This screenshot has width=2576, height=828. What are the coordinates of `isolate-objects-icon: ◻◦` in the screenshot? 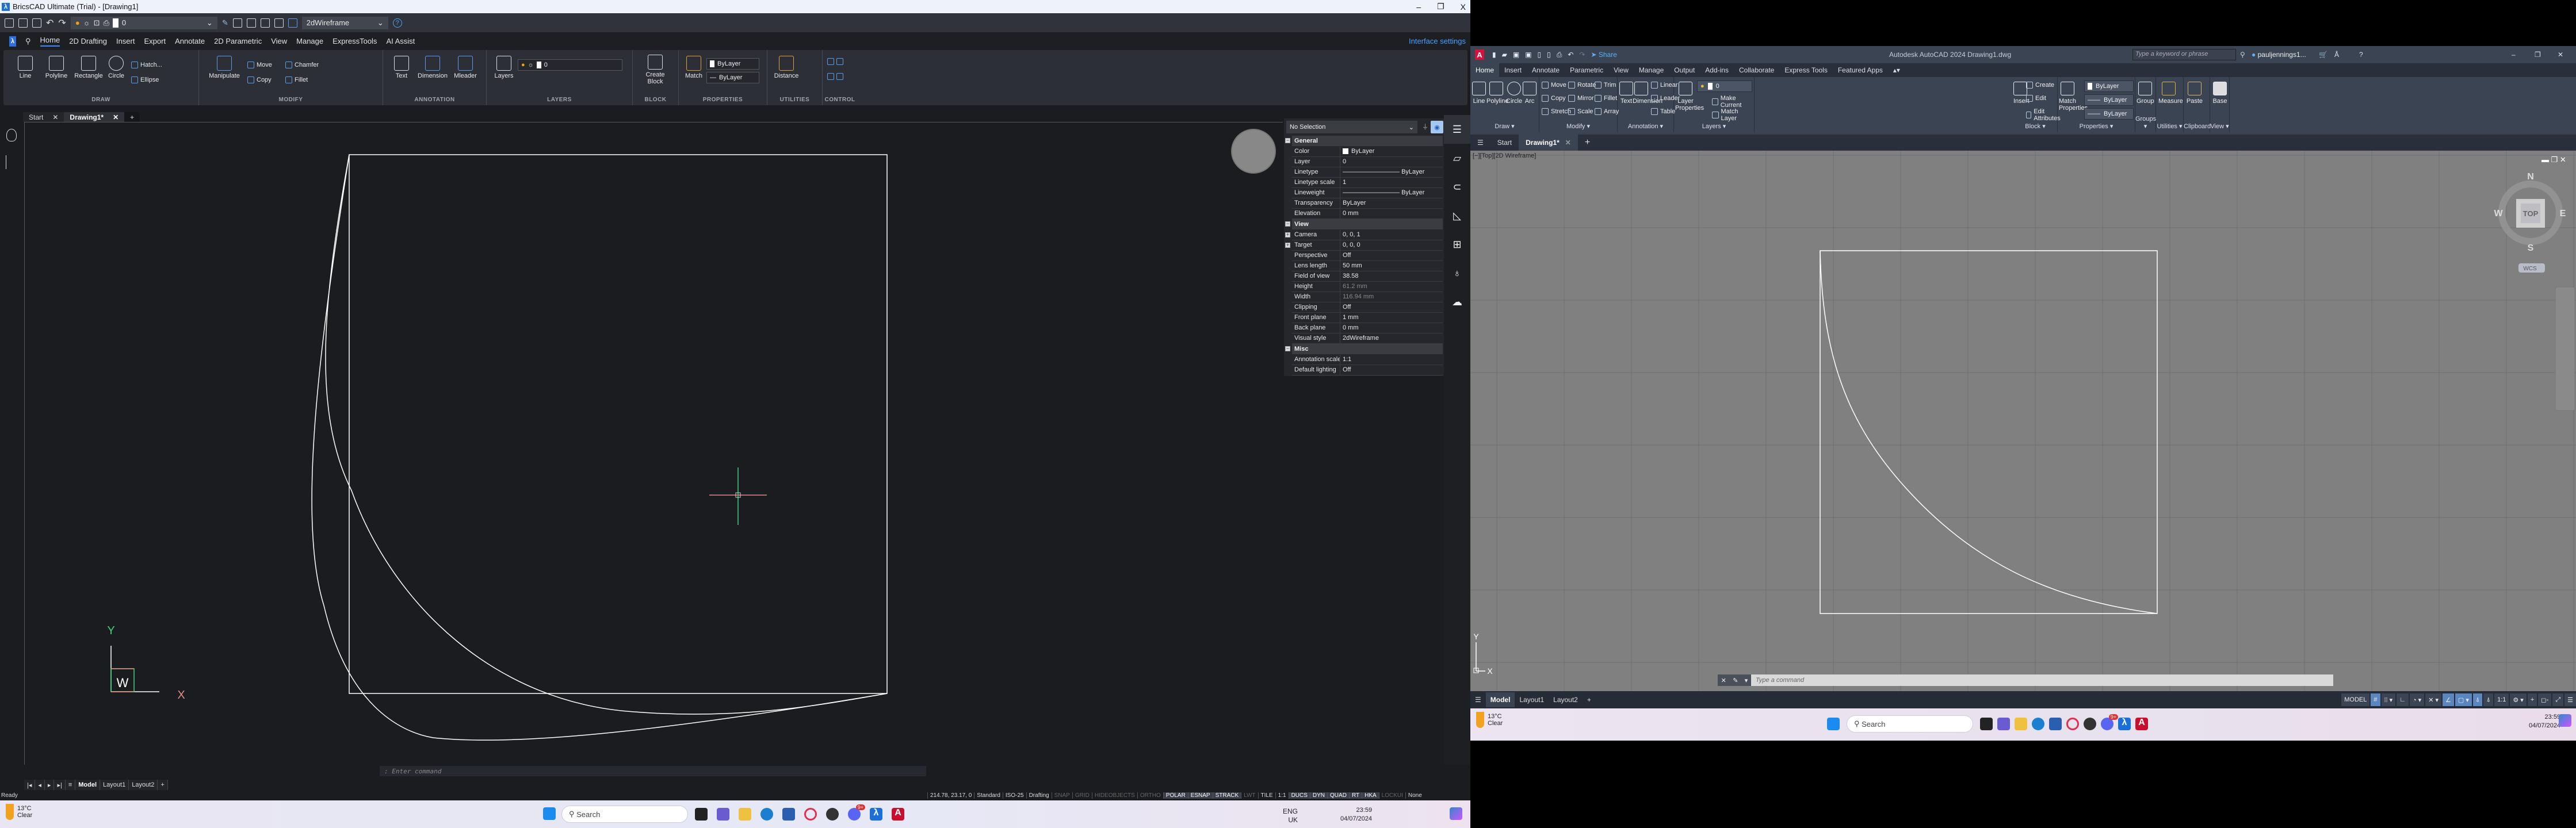 It's located at (2545, 699).